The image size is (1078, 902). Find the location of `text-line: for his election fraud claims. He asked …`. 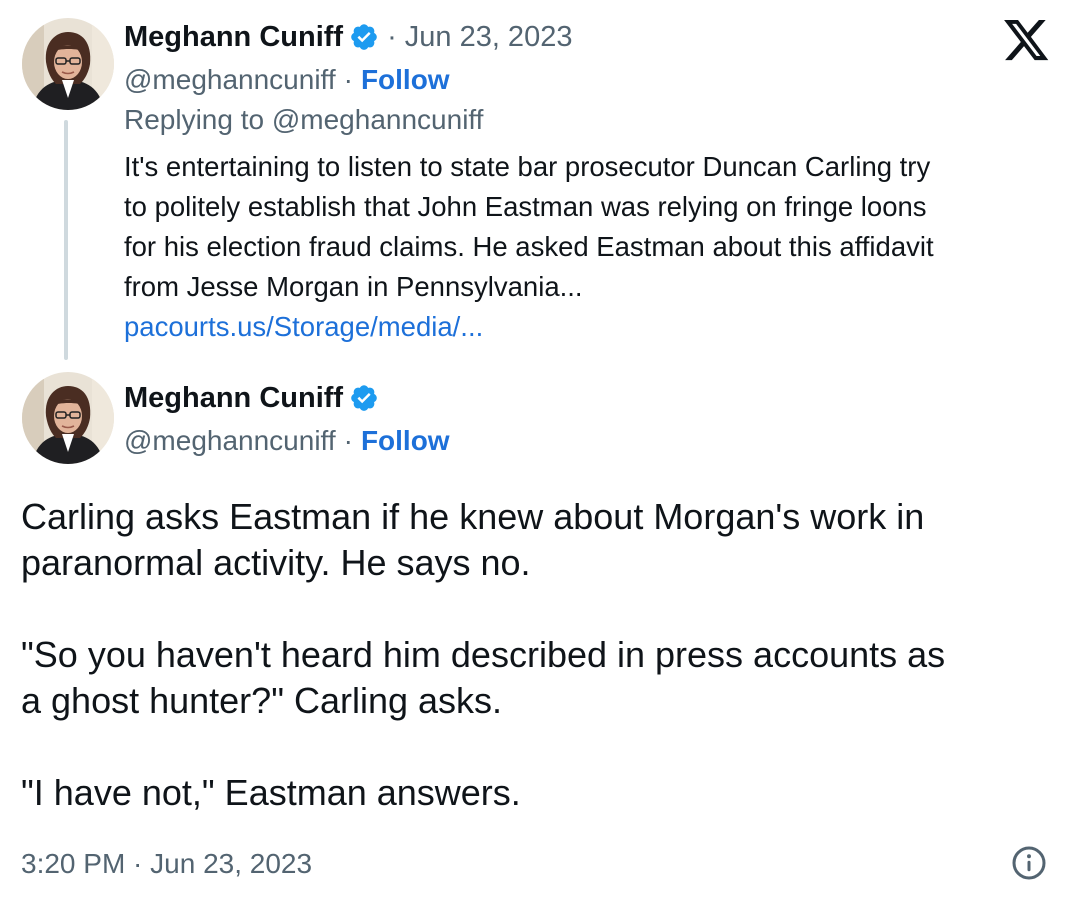

text-line: for his election fraud claims. He asked … is located at coordinates (529, 246).